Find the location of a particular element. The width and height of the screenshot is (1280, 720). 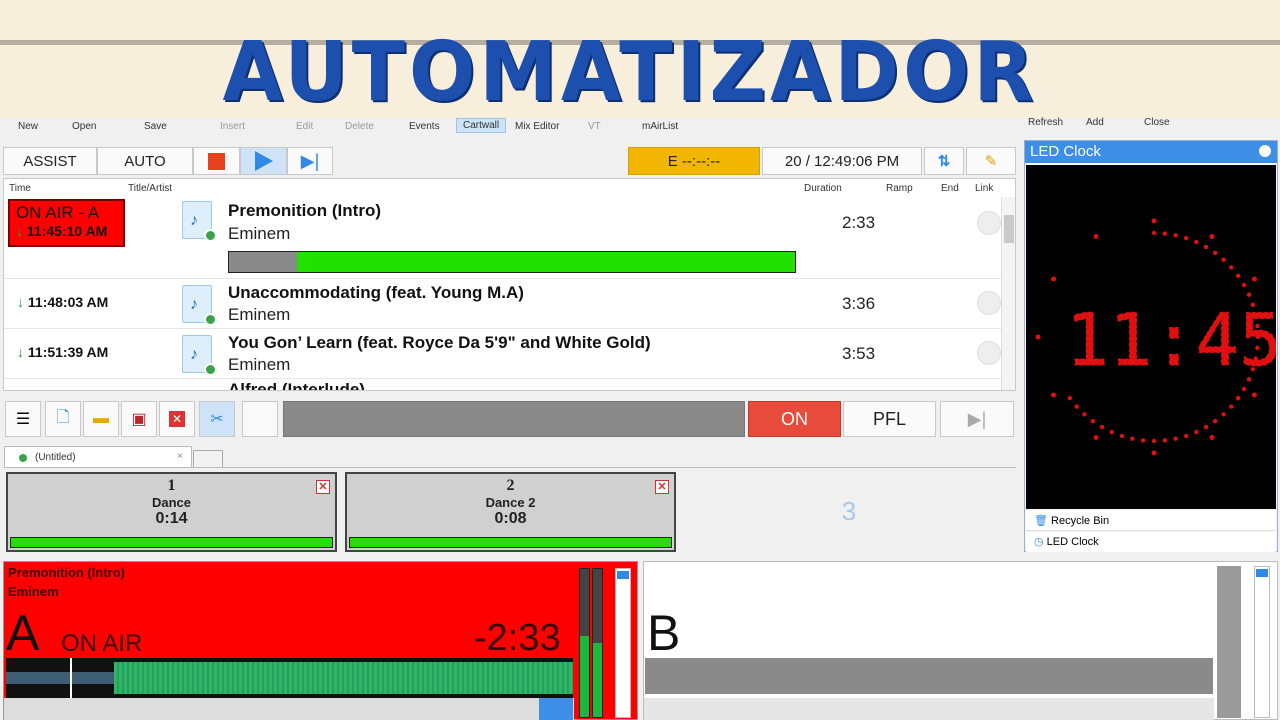

folder-icon: ▬ is located at coordinates (101, 418).